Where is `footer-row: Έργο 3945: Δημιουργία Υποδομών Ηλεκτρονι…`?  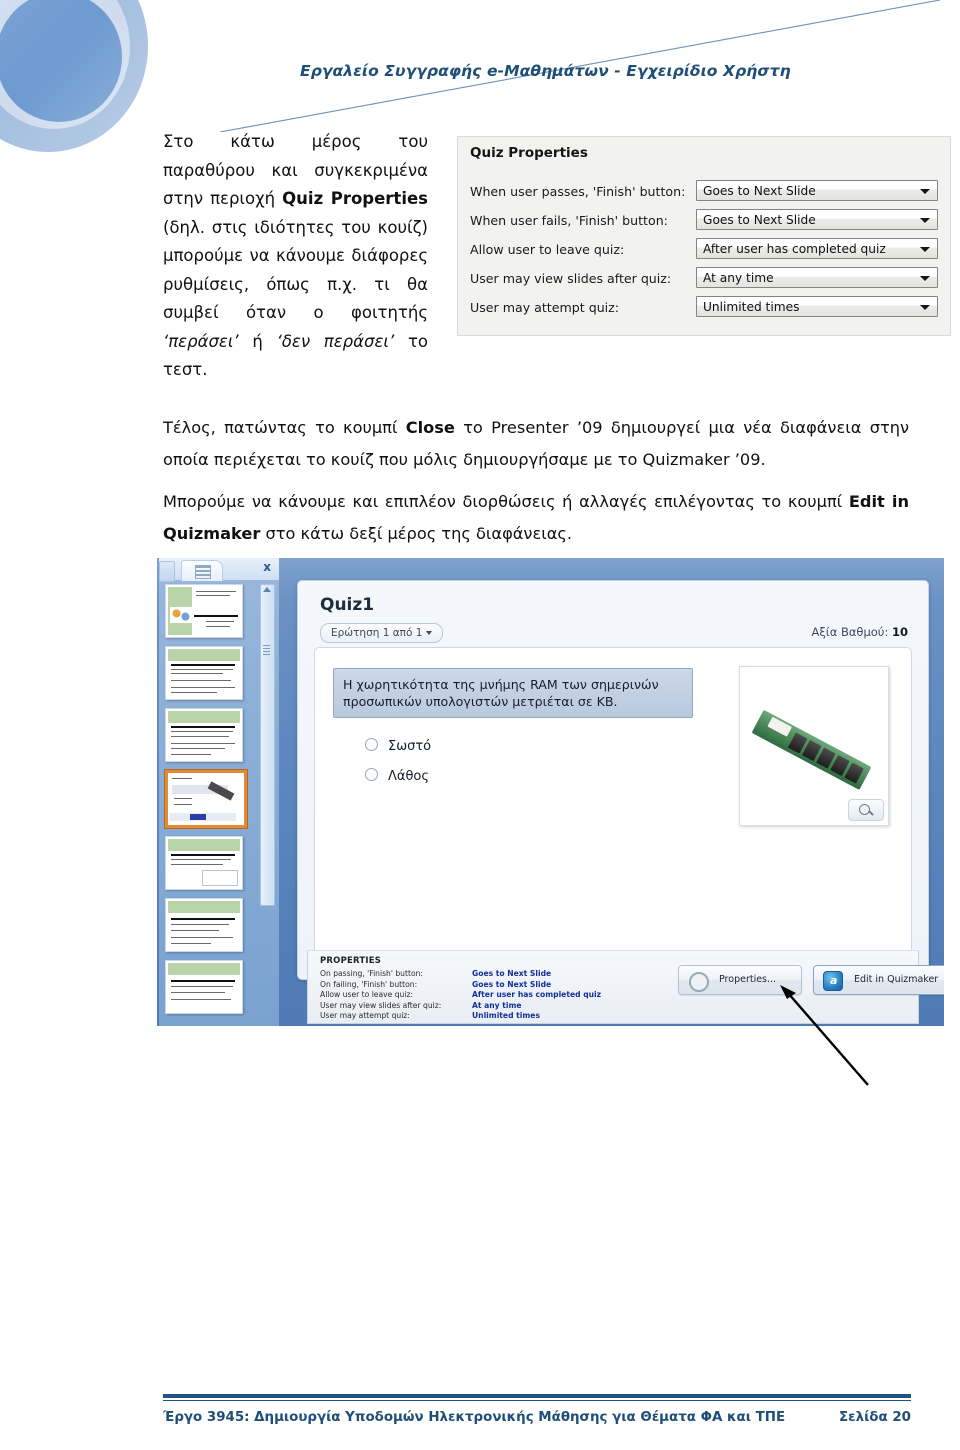
footer-row: Έργο 3945: Δημιουργία Υποδομών Ηλεκτρονι… is located at coordinates (537, 1421).